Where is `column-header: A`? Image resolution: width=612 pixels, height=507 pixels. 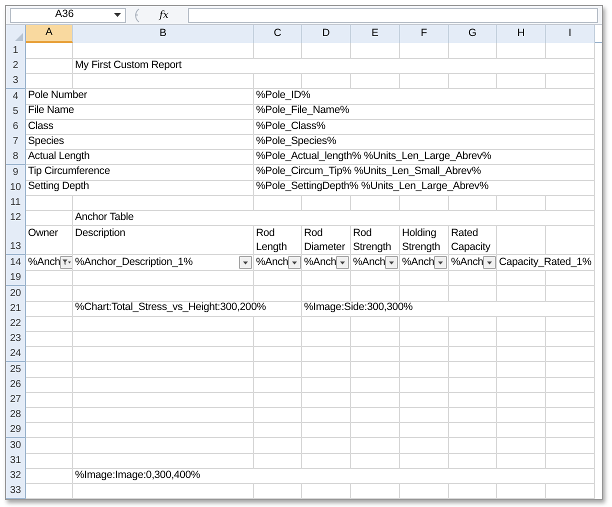
column-header: A is located at coordinates (49, 34).